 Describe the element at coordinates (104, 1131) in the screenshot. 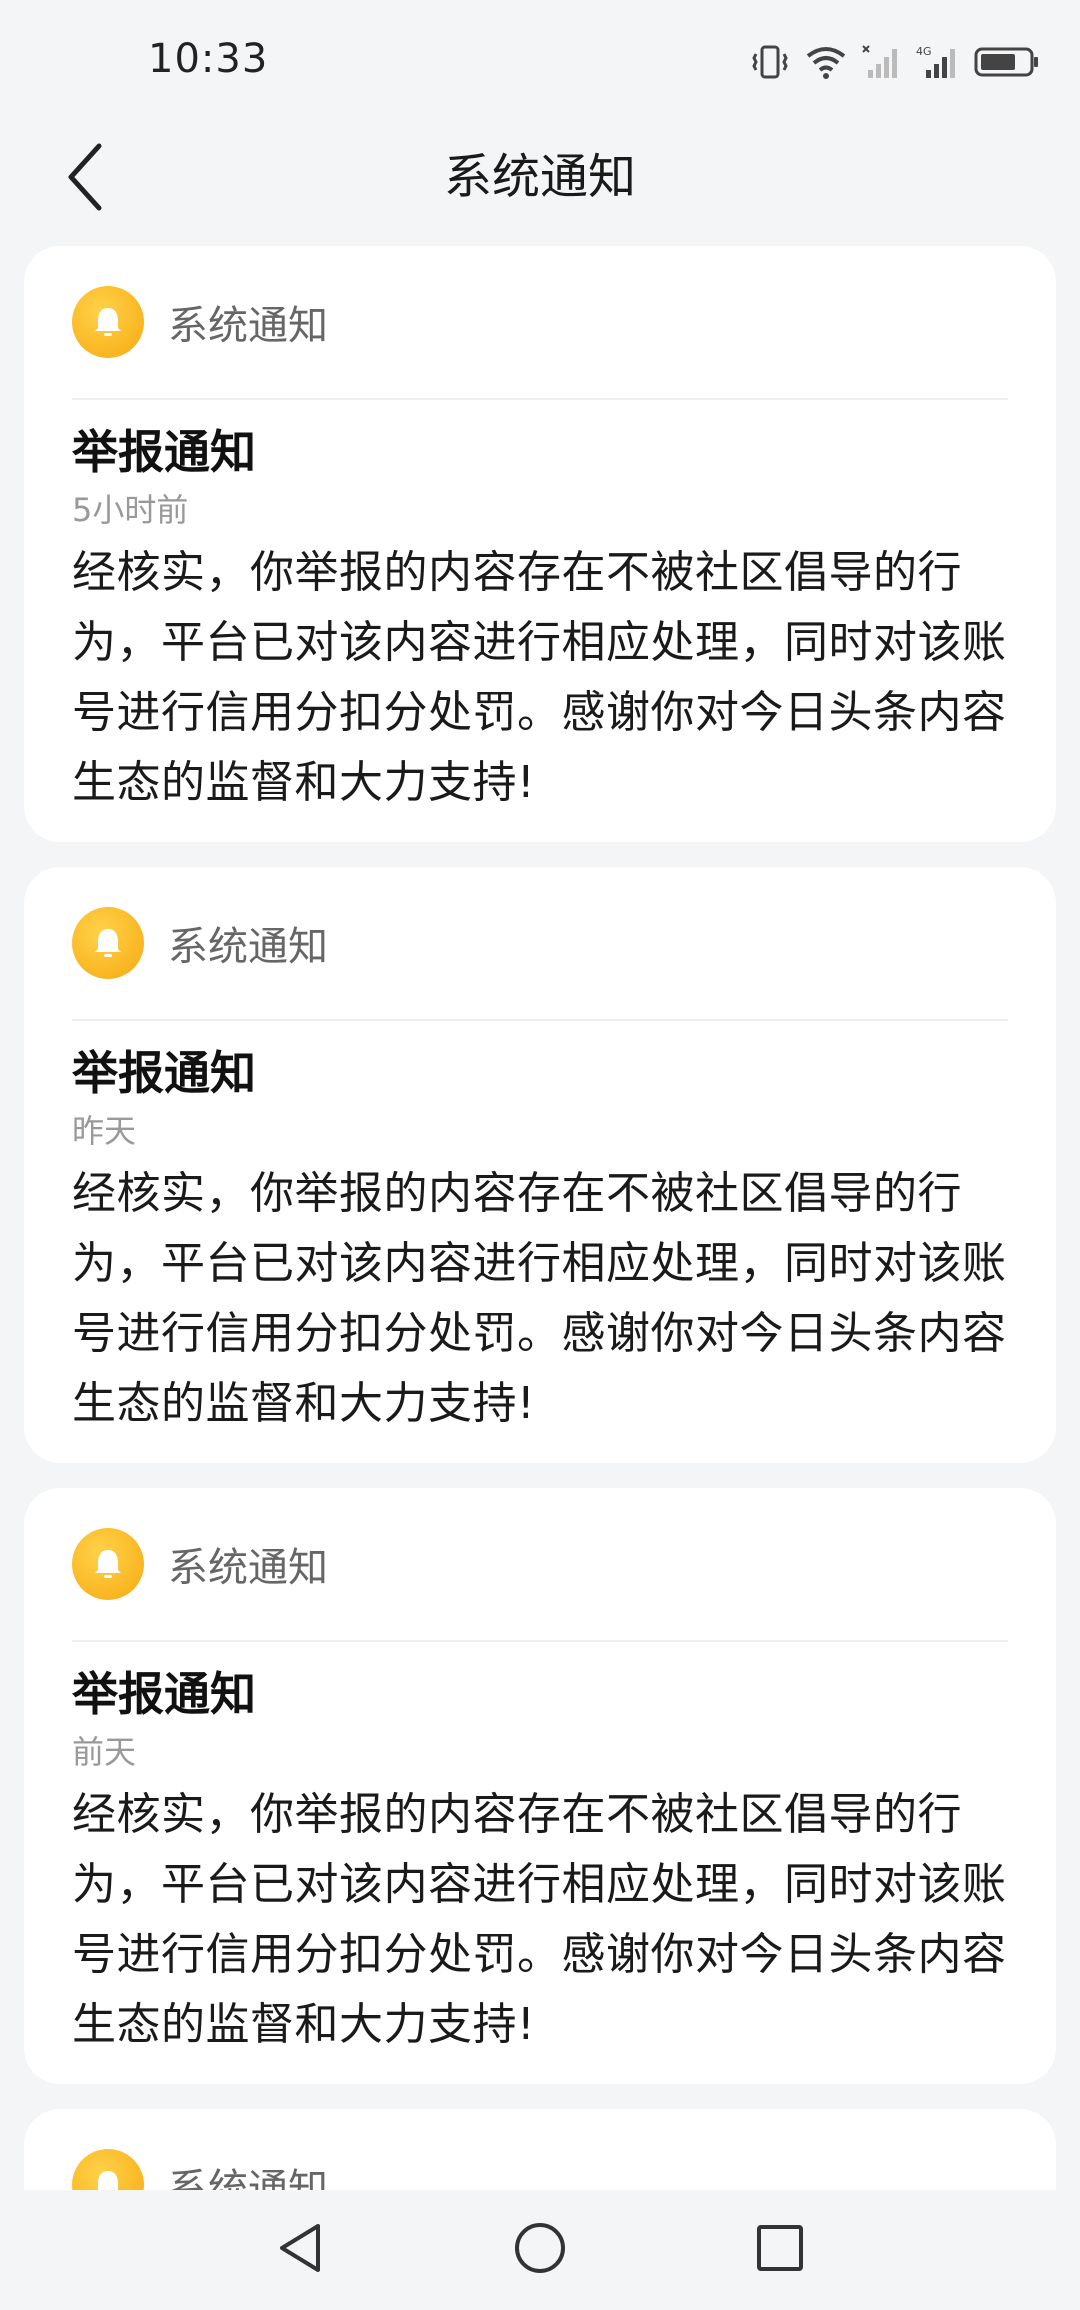

I see `card-time: 昨天` at that location.